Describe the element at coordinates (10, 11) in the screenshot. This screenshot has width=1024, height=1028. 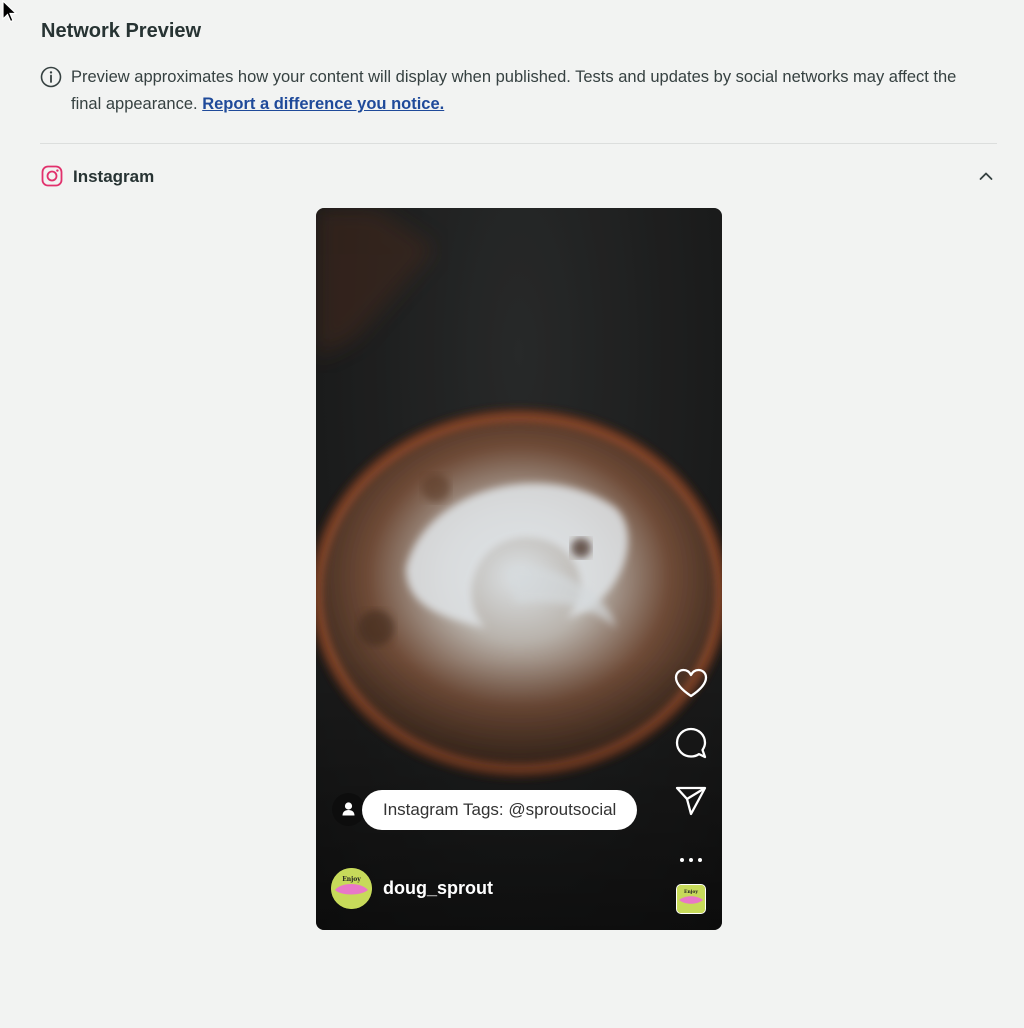
I see `mouse-cursor-icon` at that location.